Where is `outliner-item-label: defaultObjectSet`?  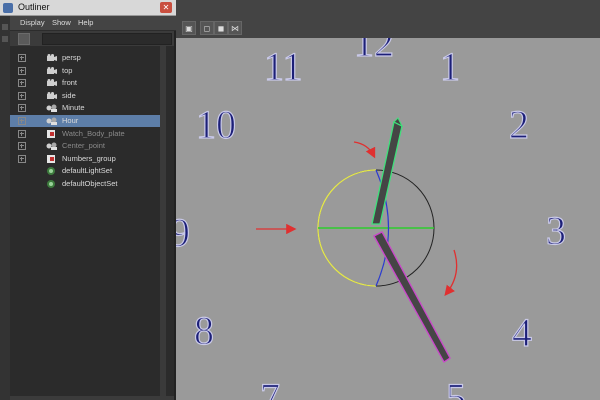
outliner-item-label: defaultObjectSet is located at coordinates (90, 183).